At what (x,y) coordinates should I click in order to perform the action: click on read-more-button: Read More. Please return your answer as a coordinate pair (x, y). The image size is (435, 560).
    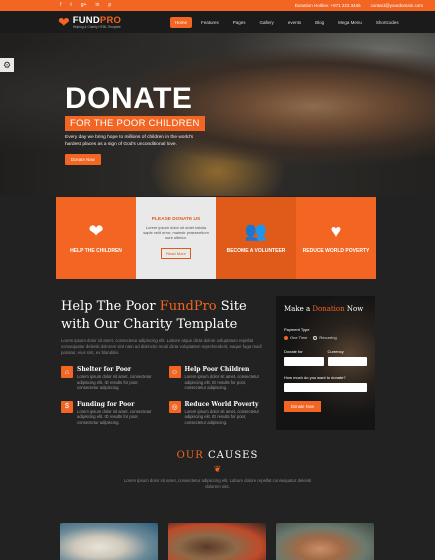
    Looking at the image, I should click on (176, 254).